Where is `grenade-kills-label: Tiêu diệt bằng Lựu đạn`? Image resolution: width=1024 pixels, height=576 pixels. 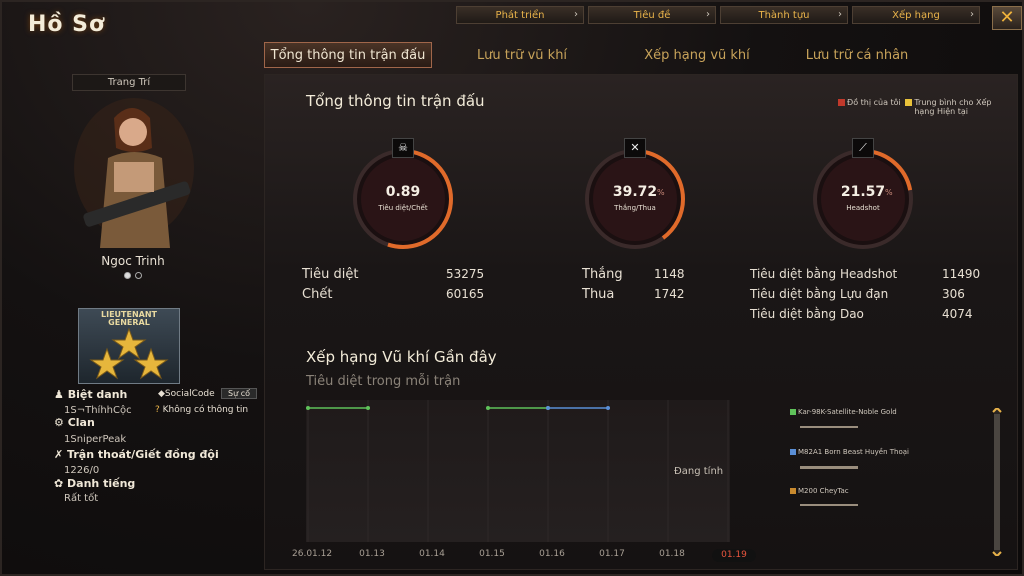 grenade-kills-label: Tiêu diệt bằng Lựu đạn is located at coordinates (819, 294).